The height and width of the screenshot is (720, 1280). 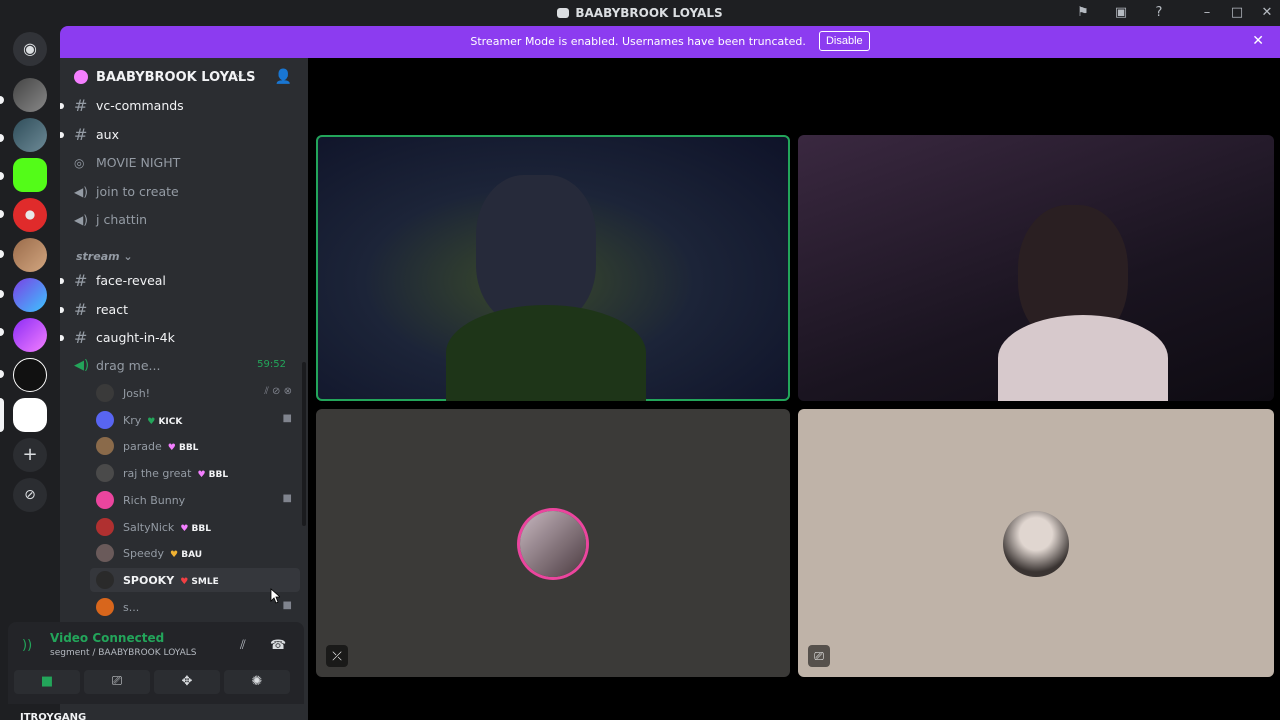 I want to click on mute-deafen-icons: ⫽ ⊘ ⊗, so click(x=278, y=391).